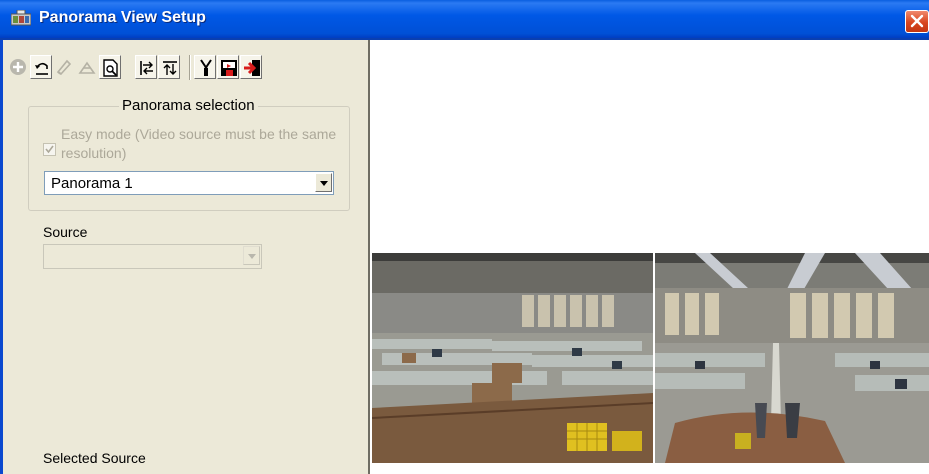  I want to click on align-horizontal-icon, so click(146, 68).